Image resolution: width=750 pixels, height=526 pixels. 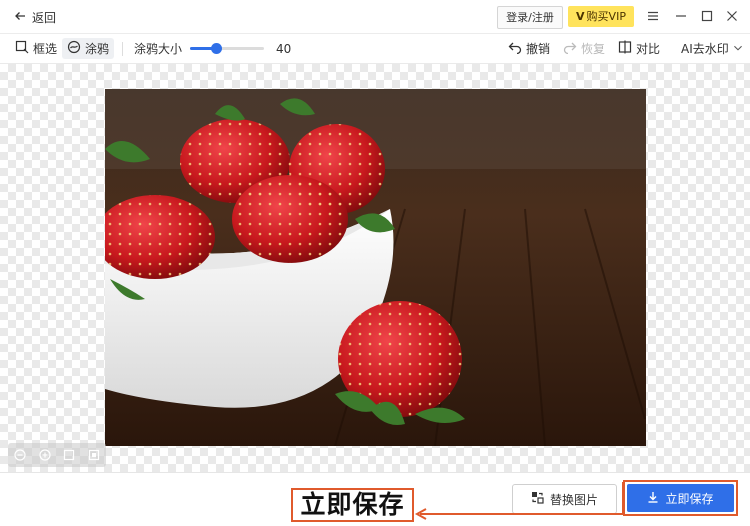 I want to click on save-now-button: 立即保存, so click(x=680, y=498).